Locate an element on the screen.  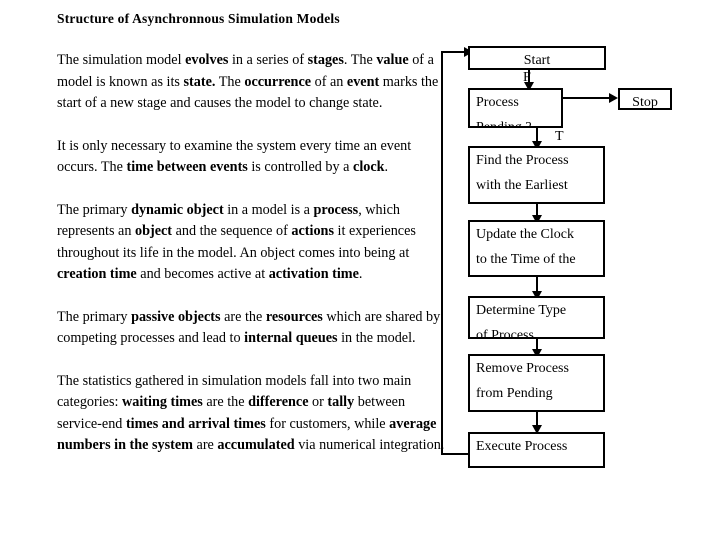
flow-box-determine-type-line1: Determine Type is located at coordinates (521, 310).